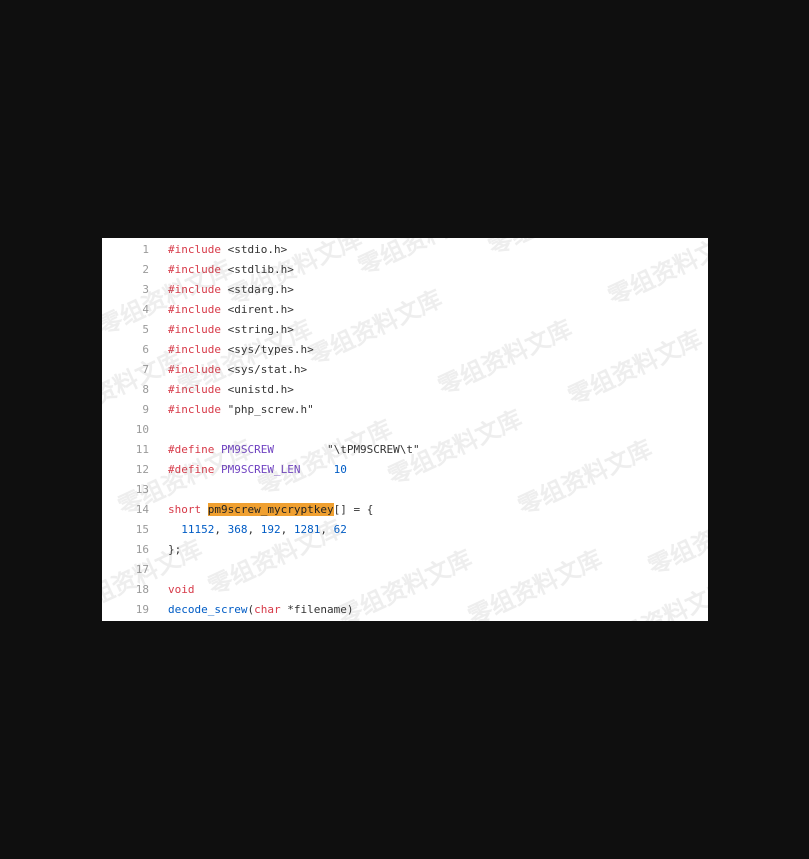 The image size is (809, 859). What do you see at coordinates (340, 529) in the screenshot?
I see `code-token: 62` at bounding box center [340, 529].